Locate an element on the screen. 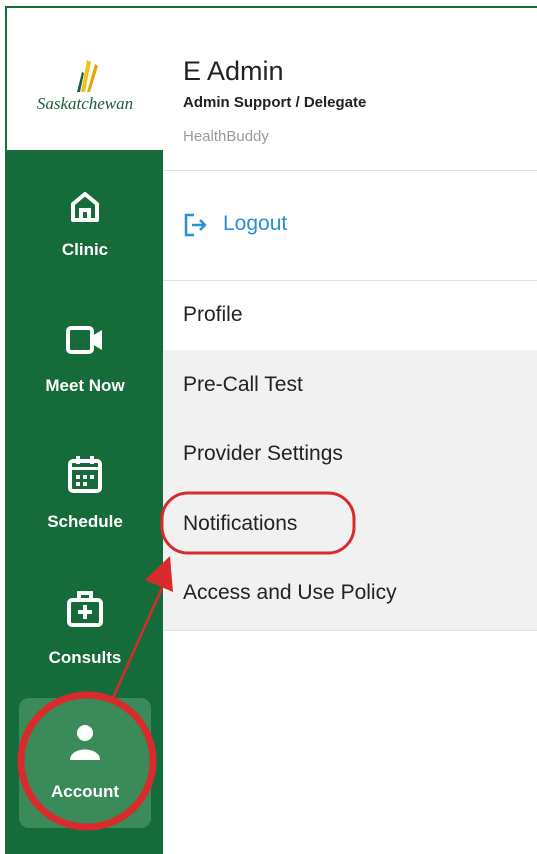 This screenshot has width=537, height=854. brand-logo-text: Saskatchewan is located at coordinates (85, 103).